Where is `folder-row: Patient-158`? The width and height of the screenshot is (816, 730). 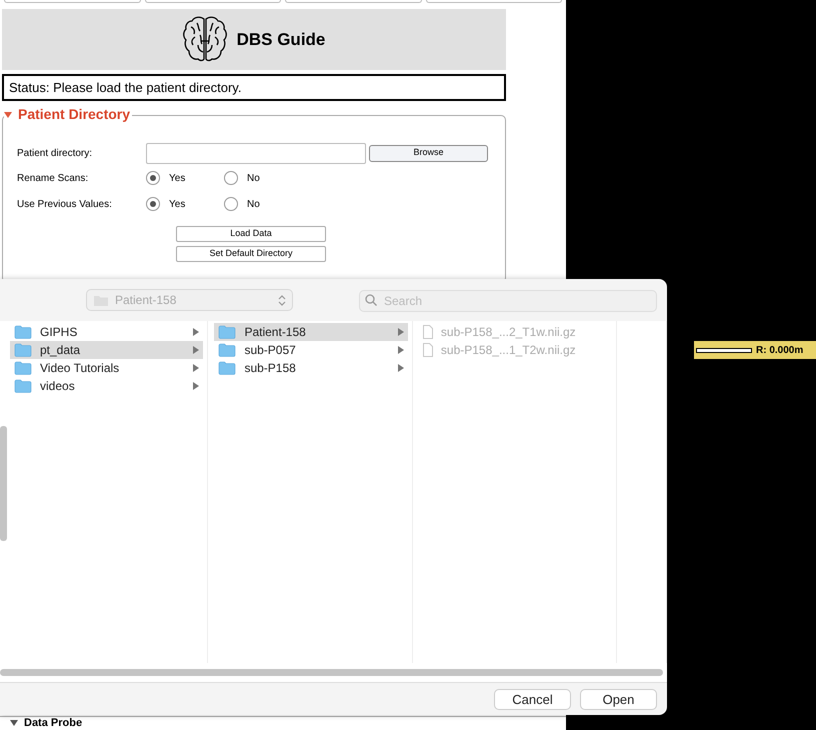
folder-row: Patient-158 is located at coordinates (311, 332).